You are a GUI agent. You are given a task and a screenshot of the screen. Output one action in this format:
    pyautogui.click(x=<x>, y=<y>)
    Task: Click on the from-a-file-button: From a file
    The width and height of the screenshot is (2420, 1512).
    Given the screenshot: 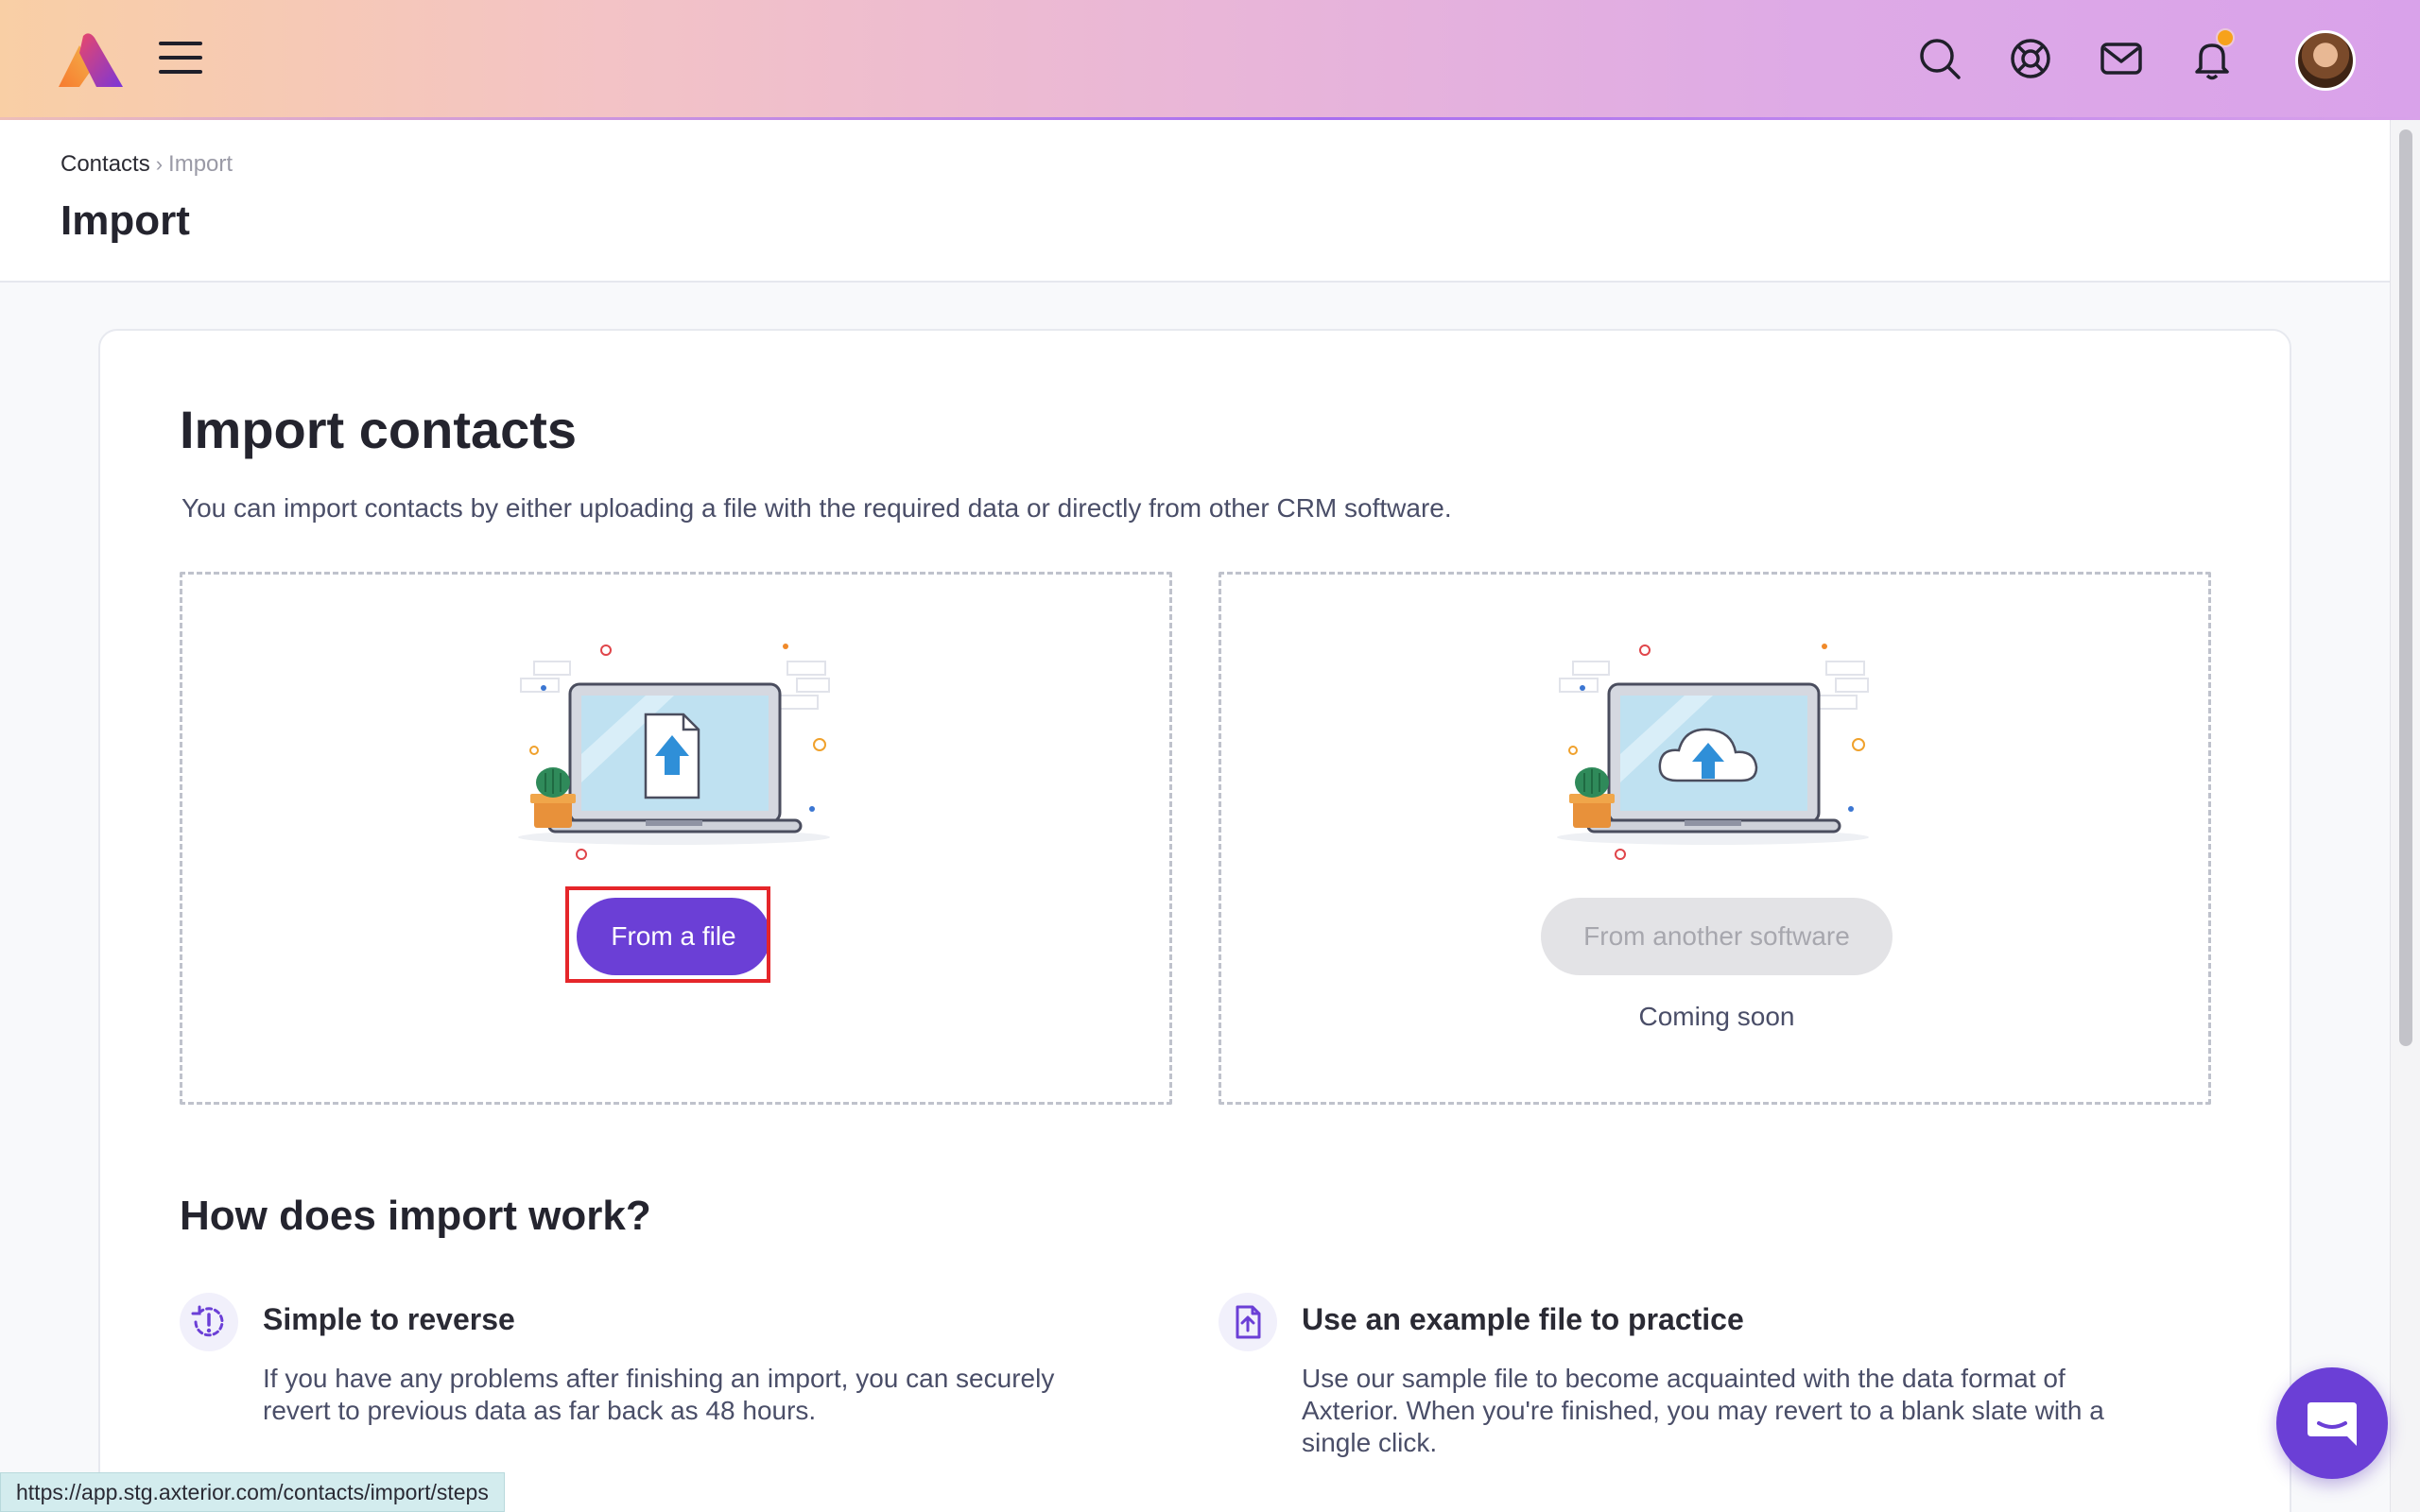 What is the action you would take?
    pyautogui.click(x=673, y=936)
    